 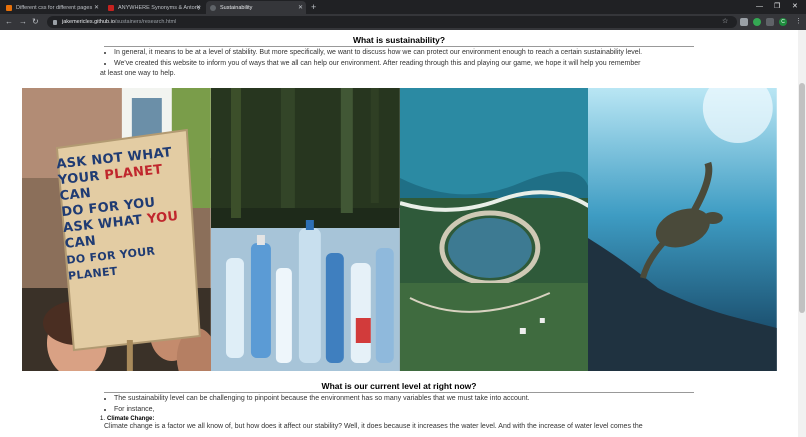 I want to click on browser-tab: ANYWHERE Synonyms & Antony ✕, so click(x=154, y=7).